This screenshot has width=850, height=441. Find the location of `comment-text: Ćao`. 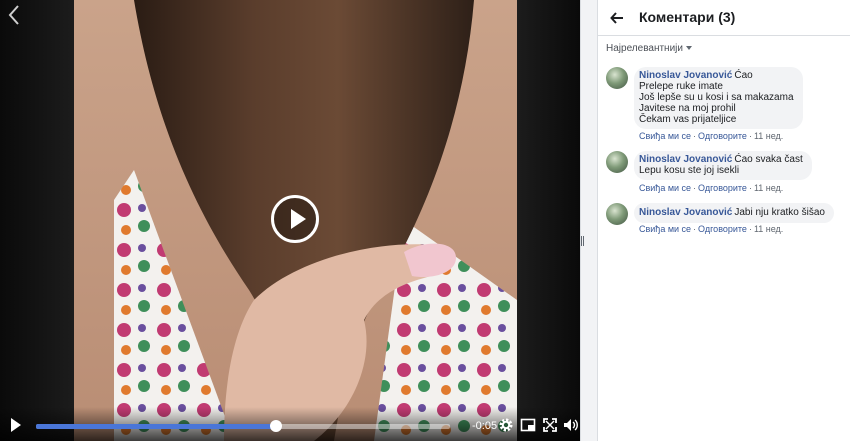

comment-text: Ćao is located at coordinates (743, 75).